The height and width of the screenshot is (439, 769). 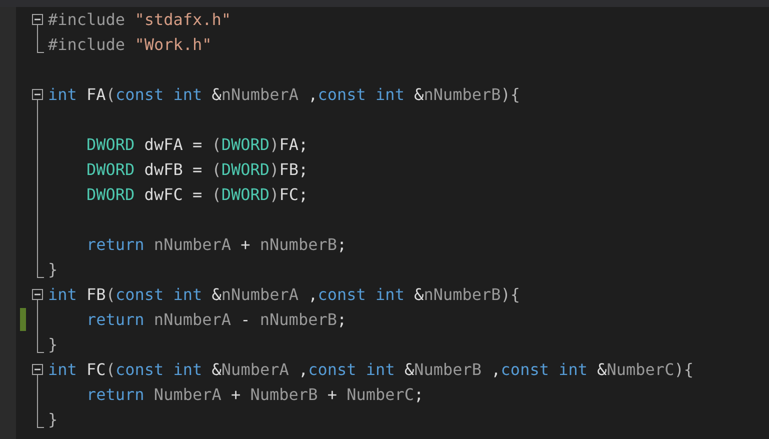 I want to click on fold-guide-line, so click(x=37, y=28).